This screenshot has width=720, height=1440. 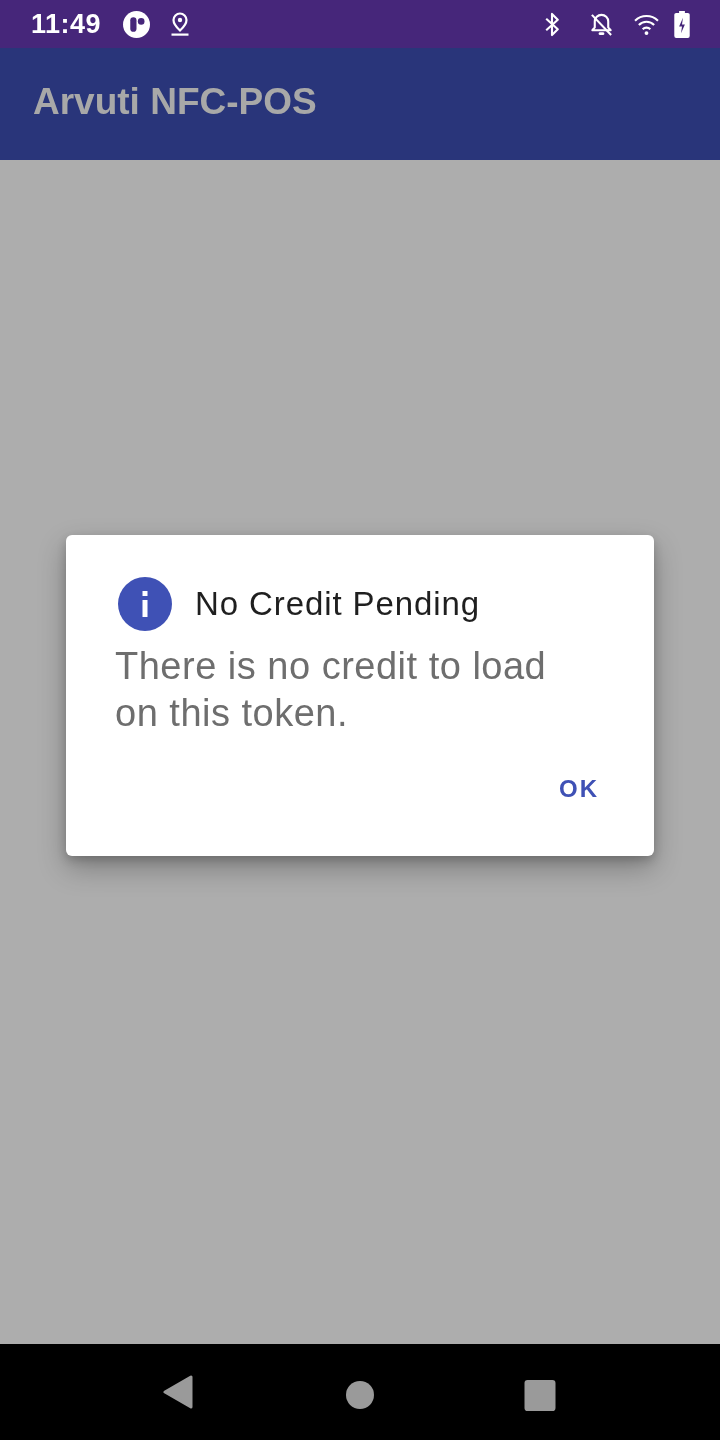 I want to click on battery-charging-icon, so click(x=682, y=24).